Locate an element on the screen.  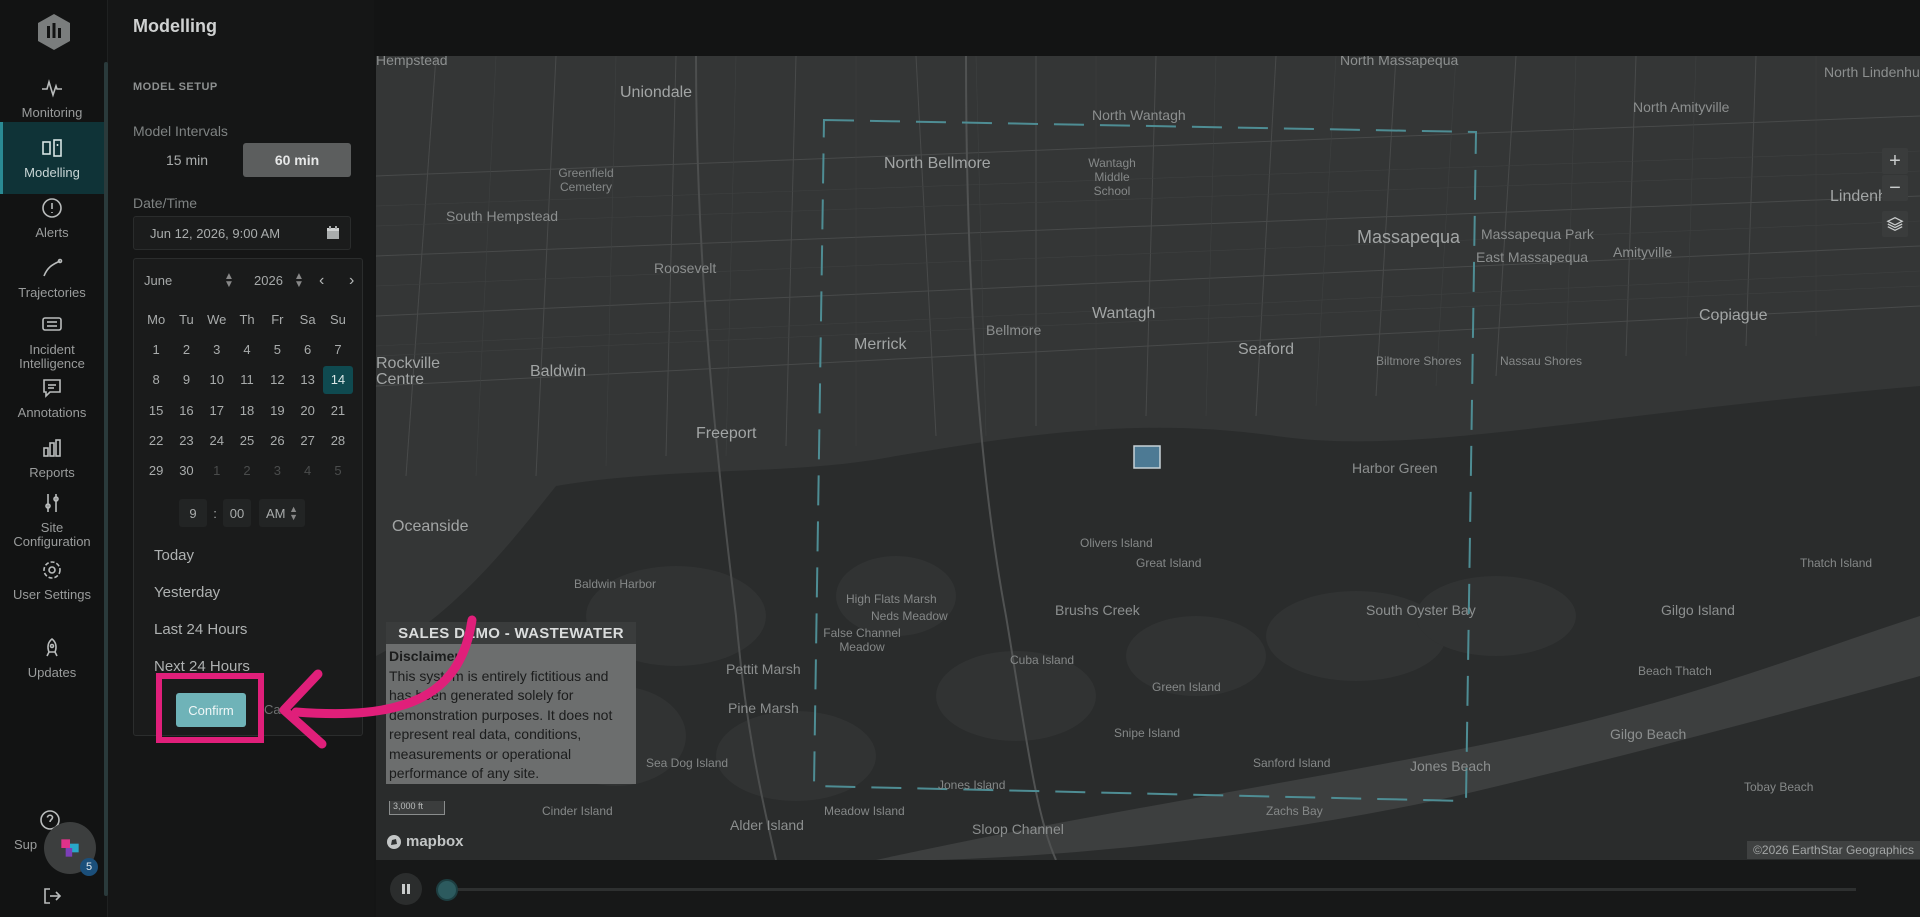
app-logo-icon is located at coordinates (54, 32).